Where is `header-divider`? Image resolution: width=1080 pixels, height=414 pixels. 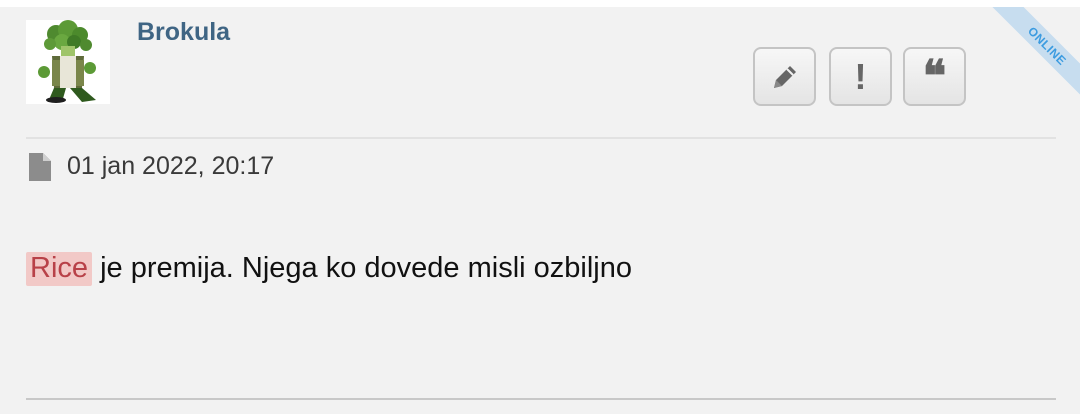 header-divider is located at coordinates (541, 138).